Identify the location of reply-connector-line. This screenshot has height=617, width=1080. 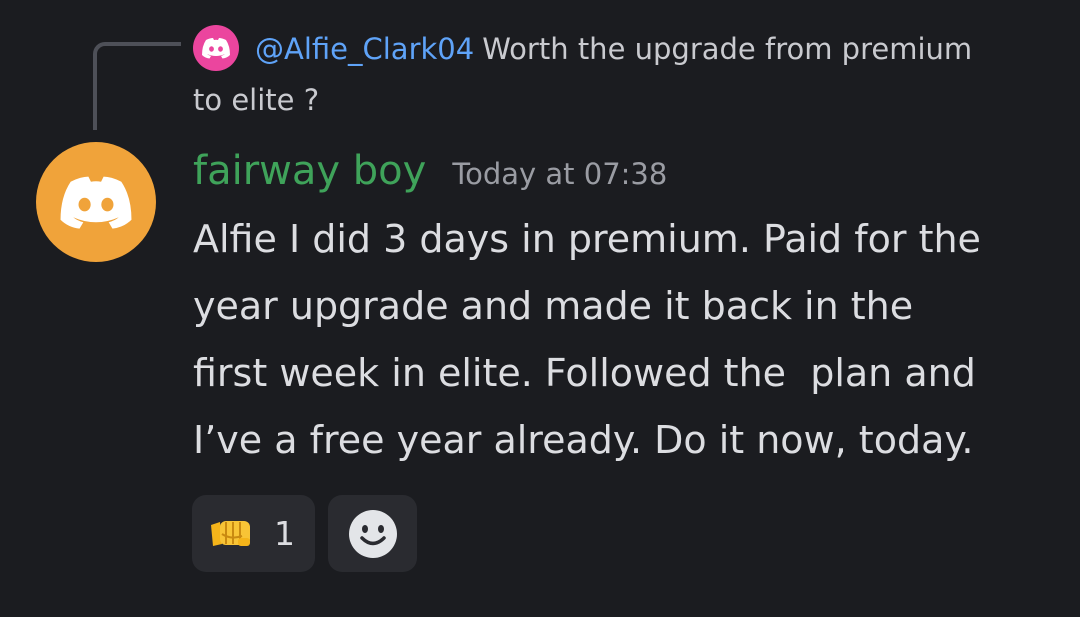
(137, 86).